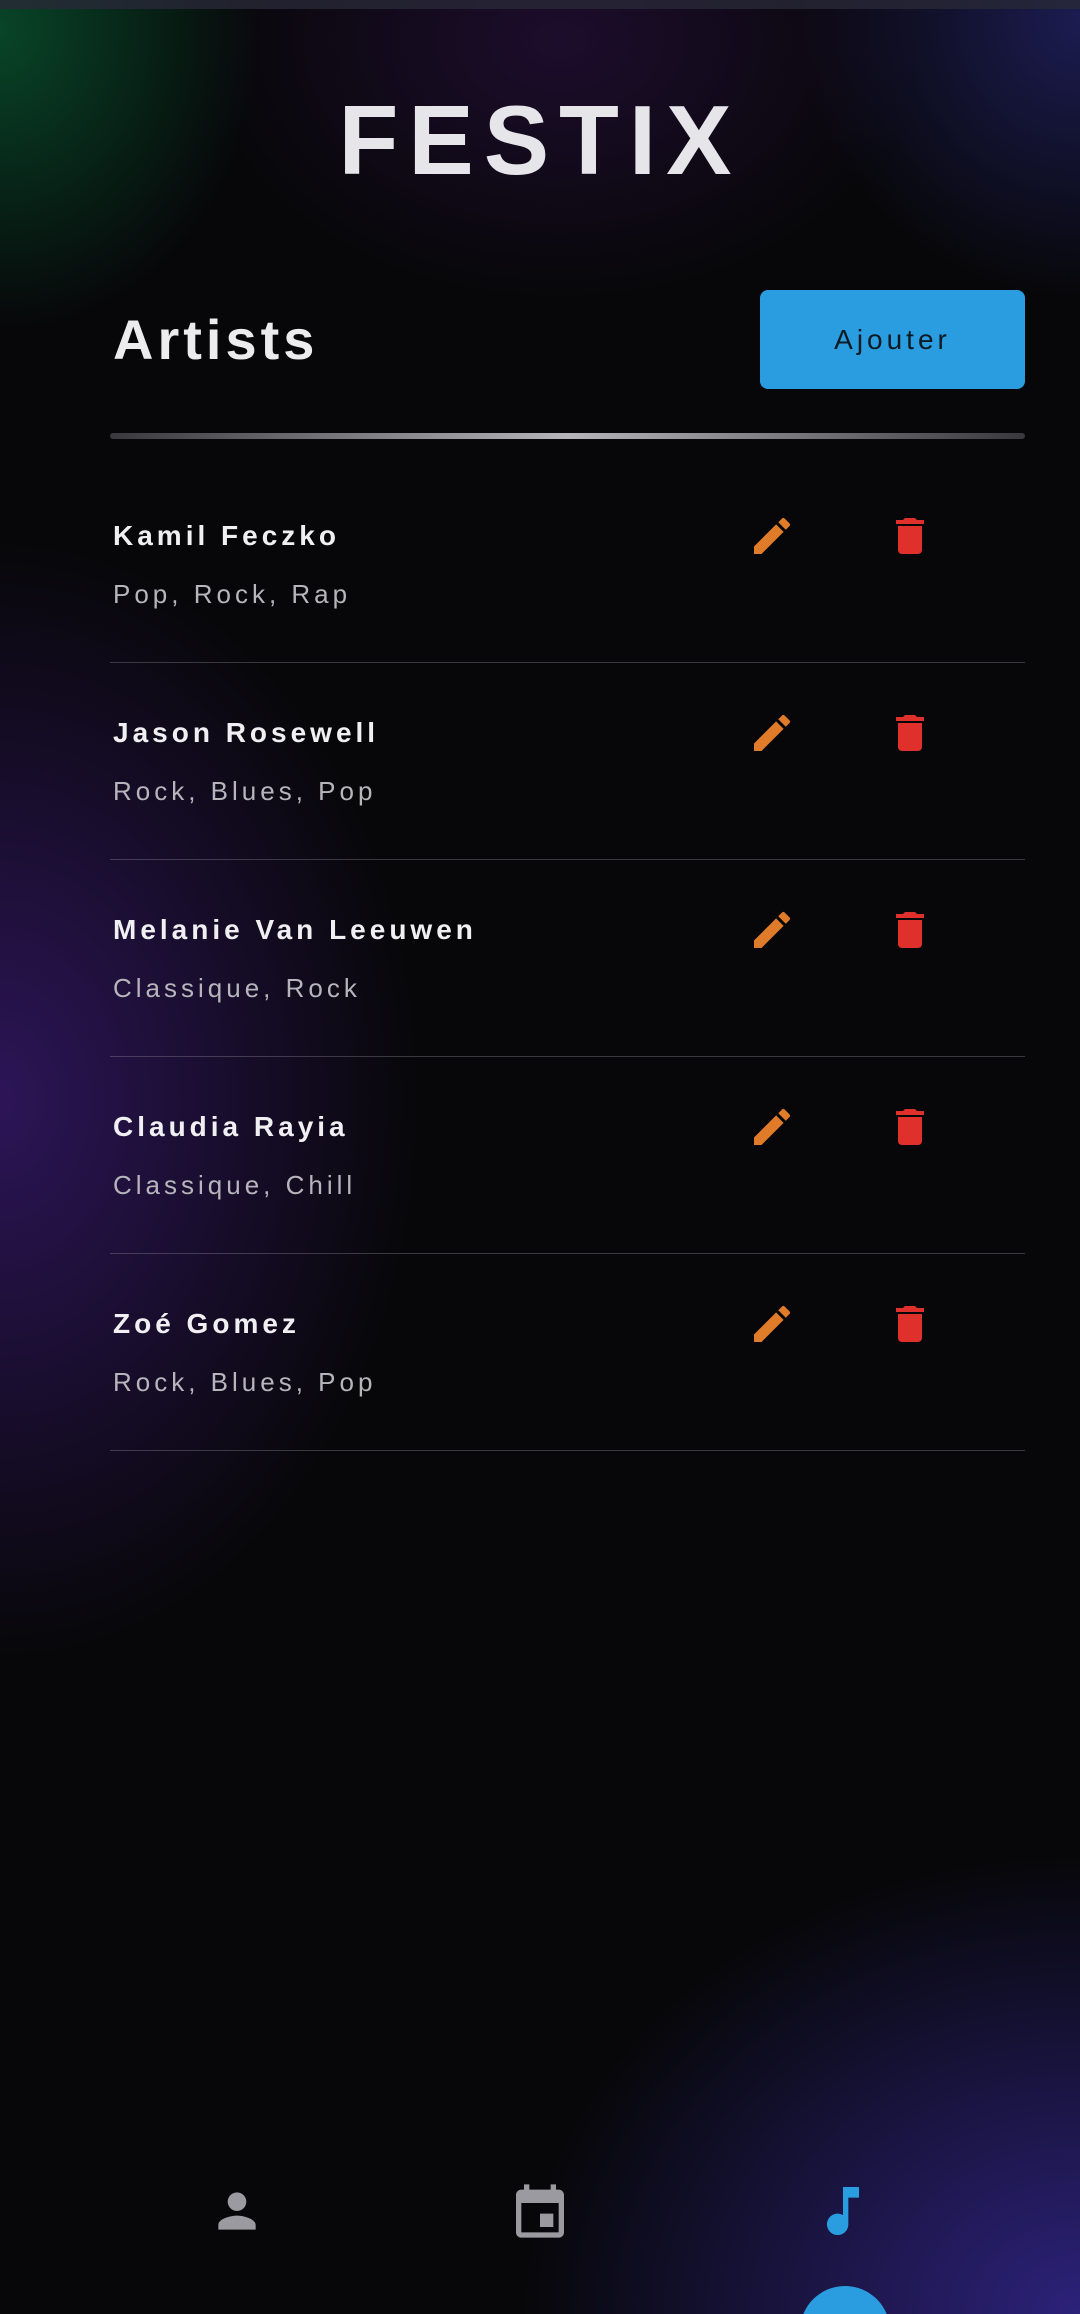 The width and height of the screenshot is (1080, 2314). I want to click on app-title: FESTIX, so click(540, 140).